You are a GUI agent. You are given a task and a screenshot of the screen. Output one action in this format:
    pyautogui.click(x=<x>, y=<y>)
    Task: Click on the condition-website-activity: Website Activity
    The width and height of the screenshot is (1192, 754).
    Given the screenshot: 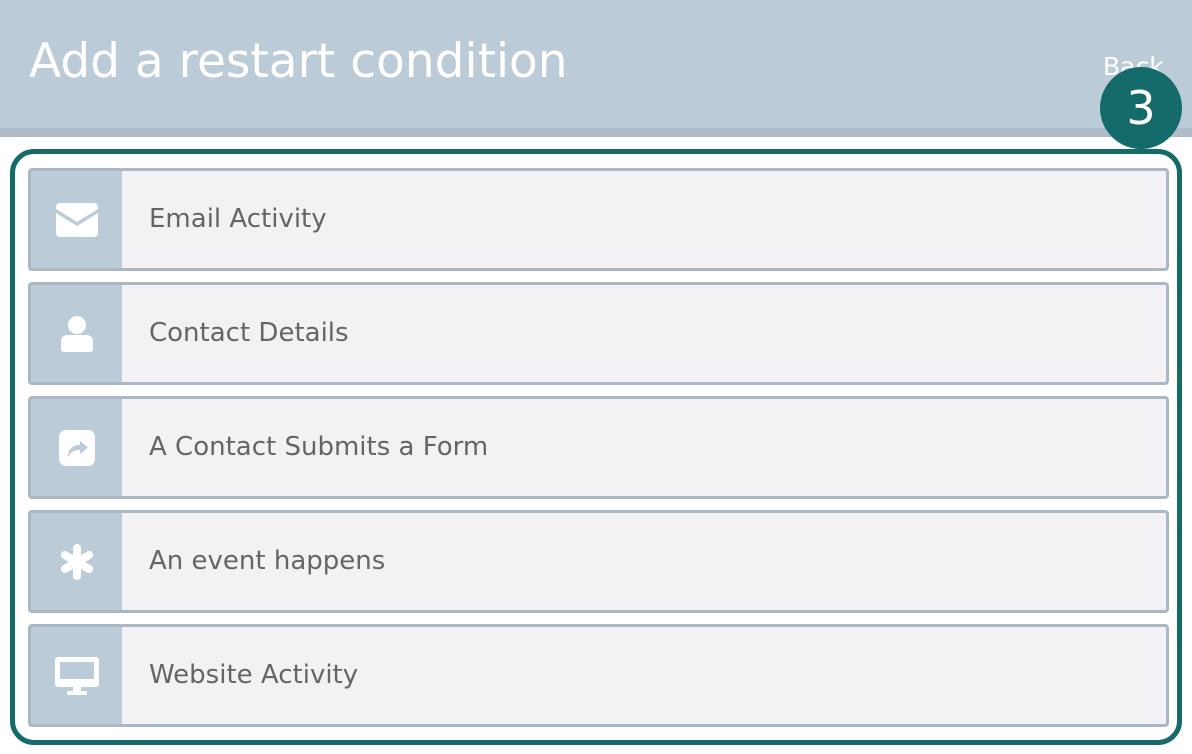 What is the action you would take?
    pyautogui.click(x=598, y=675)
    